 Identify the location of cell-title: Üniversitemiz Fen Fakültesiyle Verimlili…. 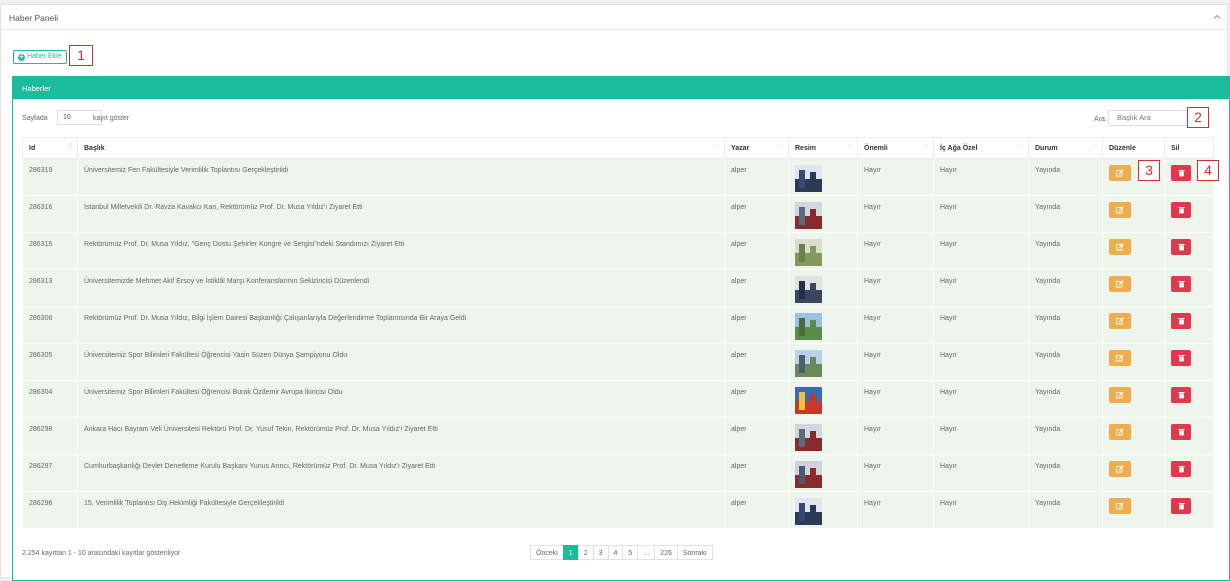
(401, 177).